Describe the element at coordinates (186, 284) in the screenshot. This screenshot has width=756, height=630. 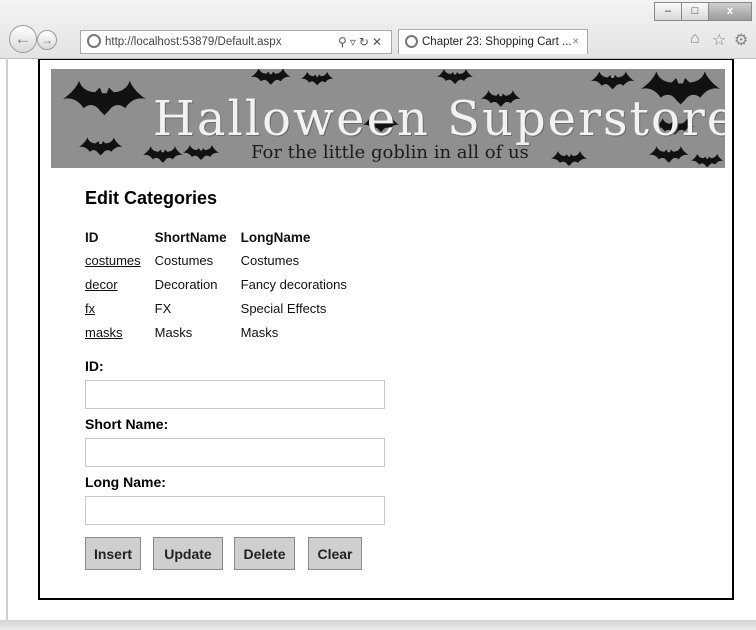
I see `short-name-cell: Decoration` at that location.